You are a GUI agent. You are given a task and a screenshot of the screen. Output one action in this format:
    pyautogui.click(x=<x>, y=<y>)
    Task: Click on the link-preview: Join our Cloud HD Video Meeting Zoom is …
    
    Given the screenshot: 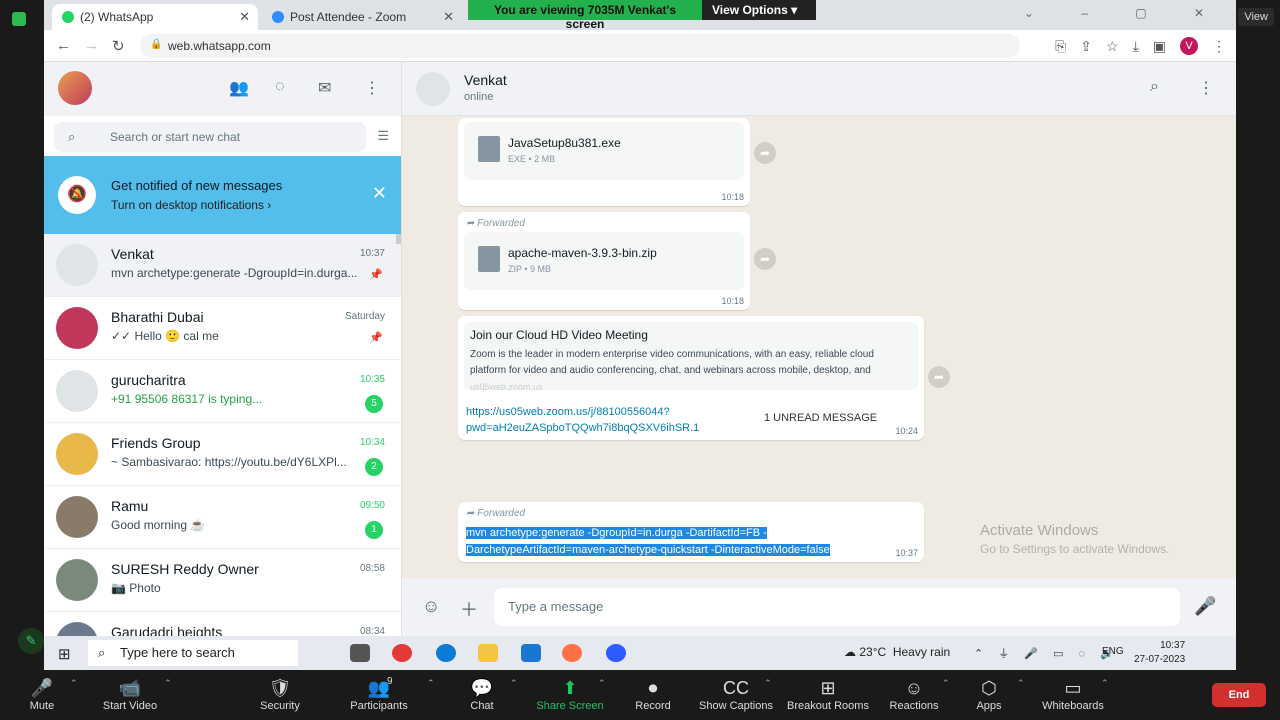 What is the action you would take?
    pyautogui.click(x=691, y=357)
    